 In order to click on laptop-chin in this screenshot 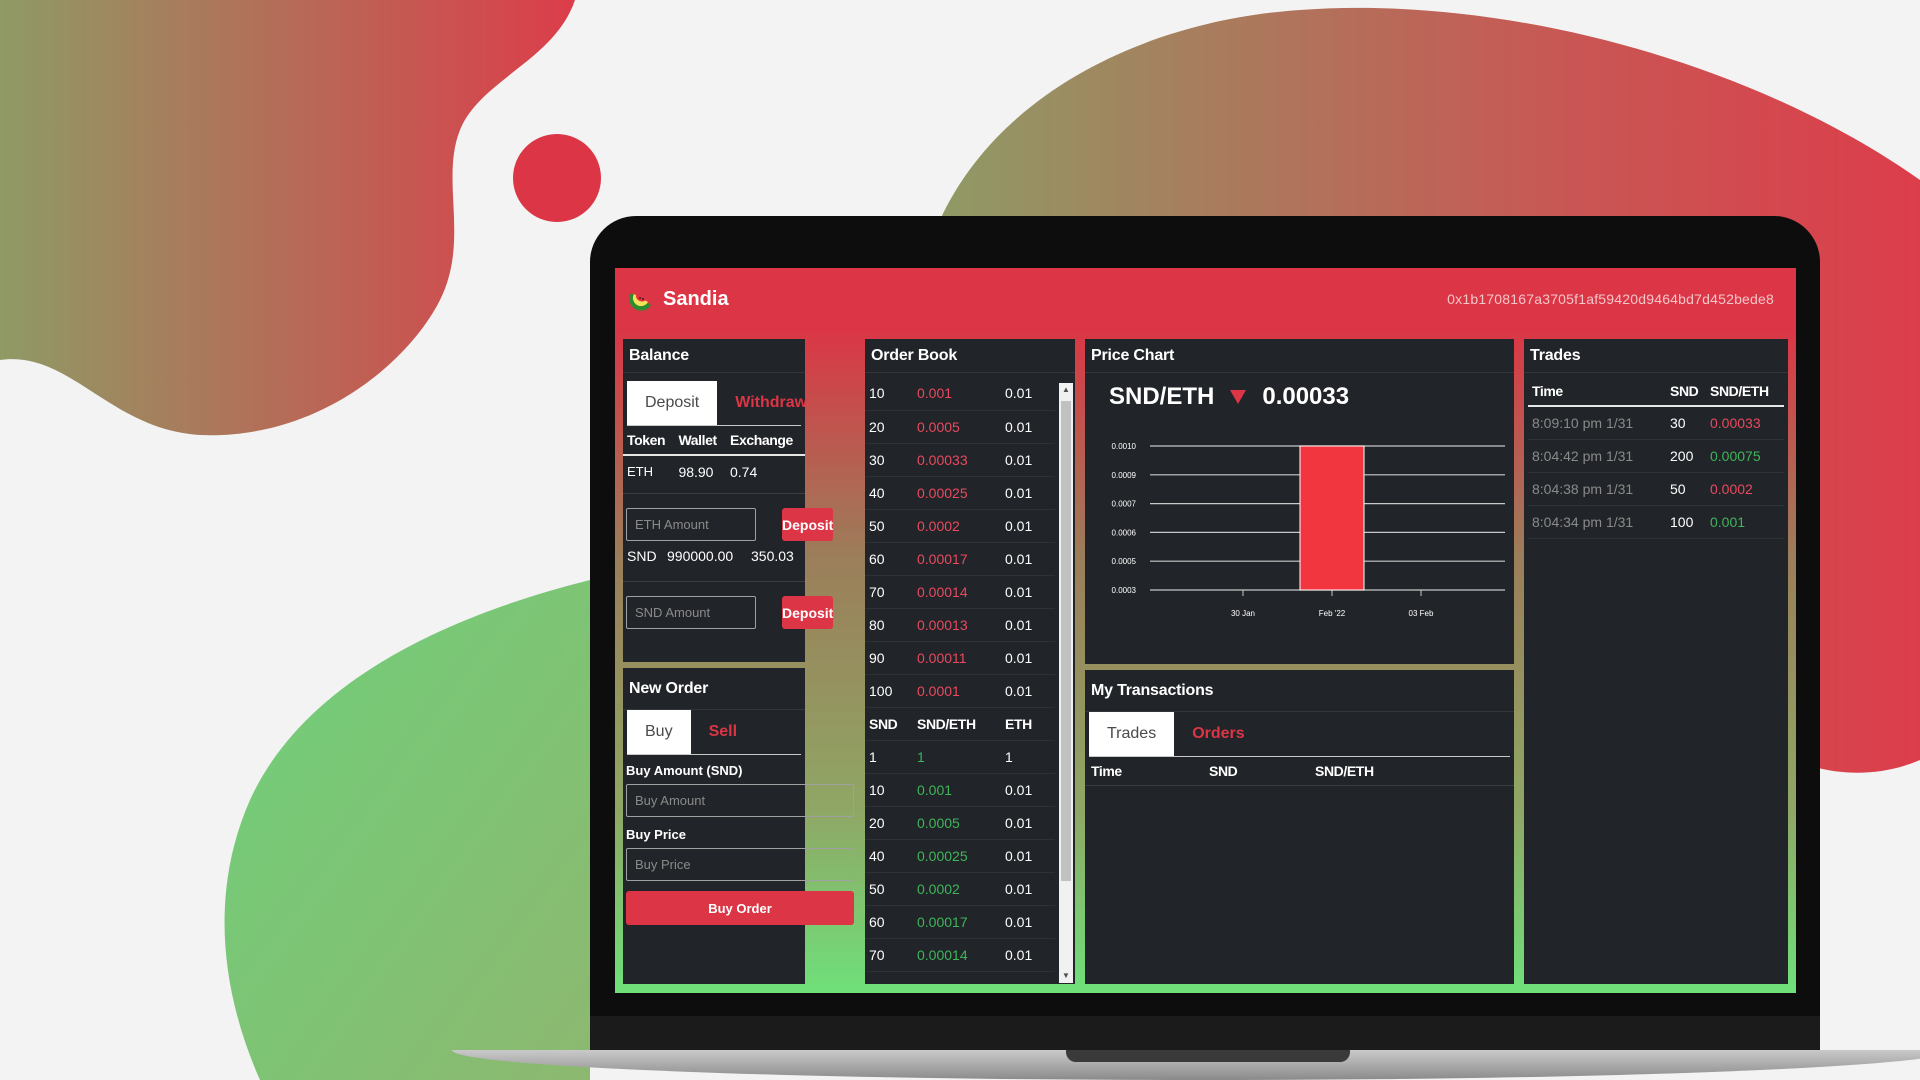, I will do `click(1205, 1034)`.